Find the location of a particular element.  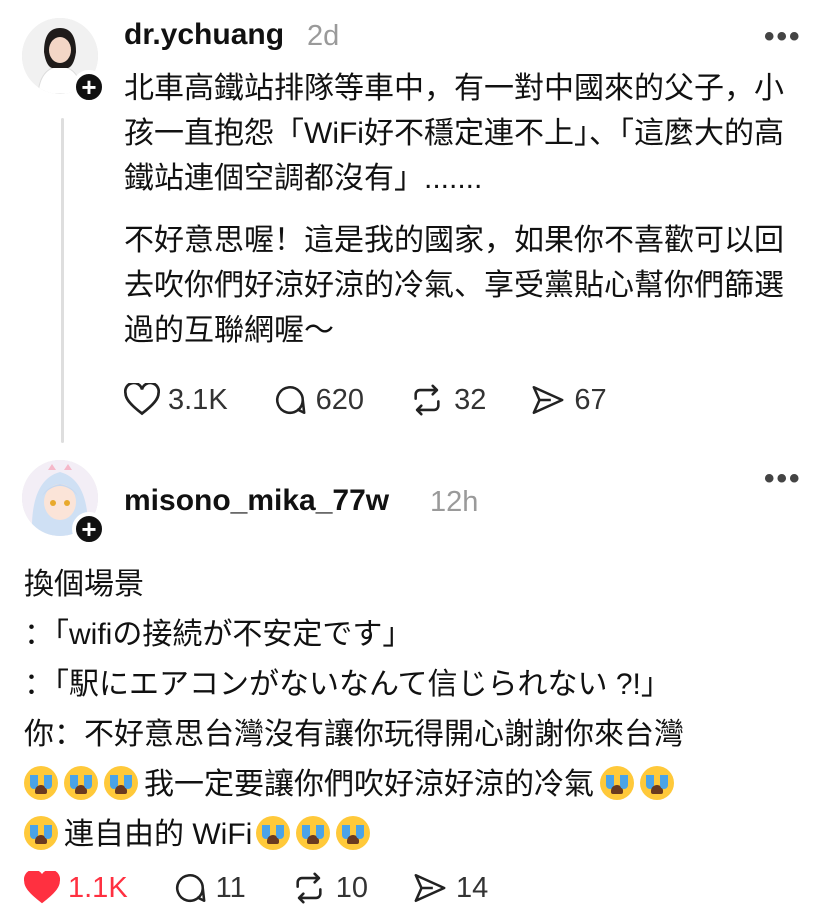

action-bar: 1.1K 11 10 14 is located at coordinates (278, 888).